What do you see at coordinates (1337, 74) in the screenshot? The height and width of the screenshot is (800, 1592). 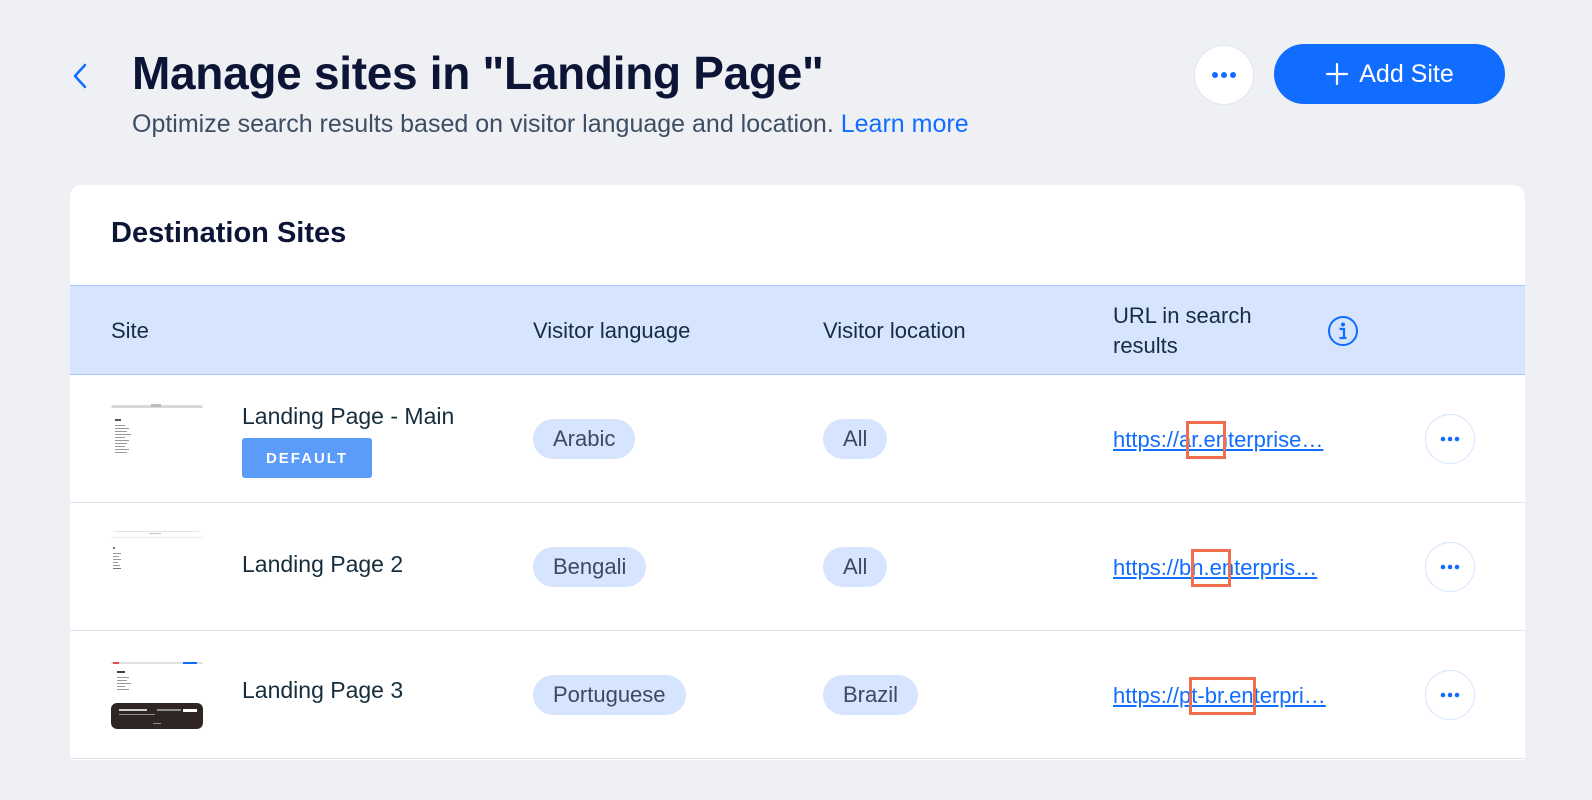 I see `plus-icon` at bounding box center [1337, 74].